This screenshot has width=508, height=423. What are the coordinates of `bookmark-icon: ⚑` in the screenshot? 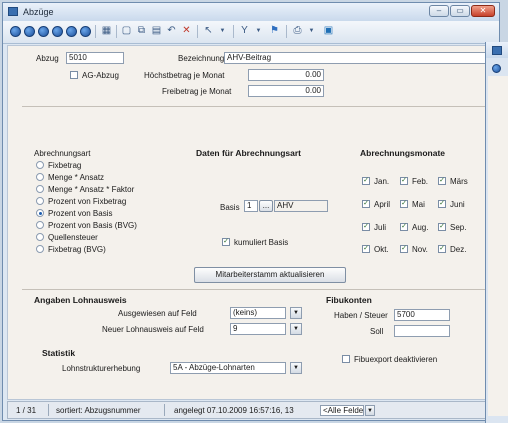 It's located at (274, 31).